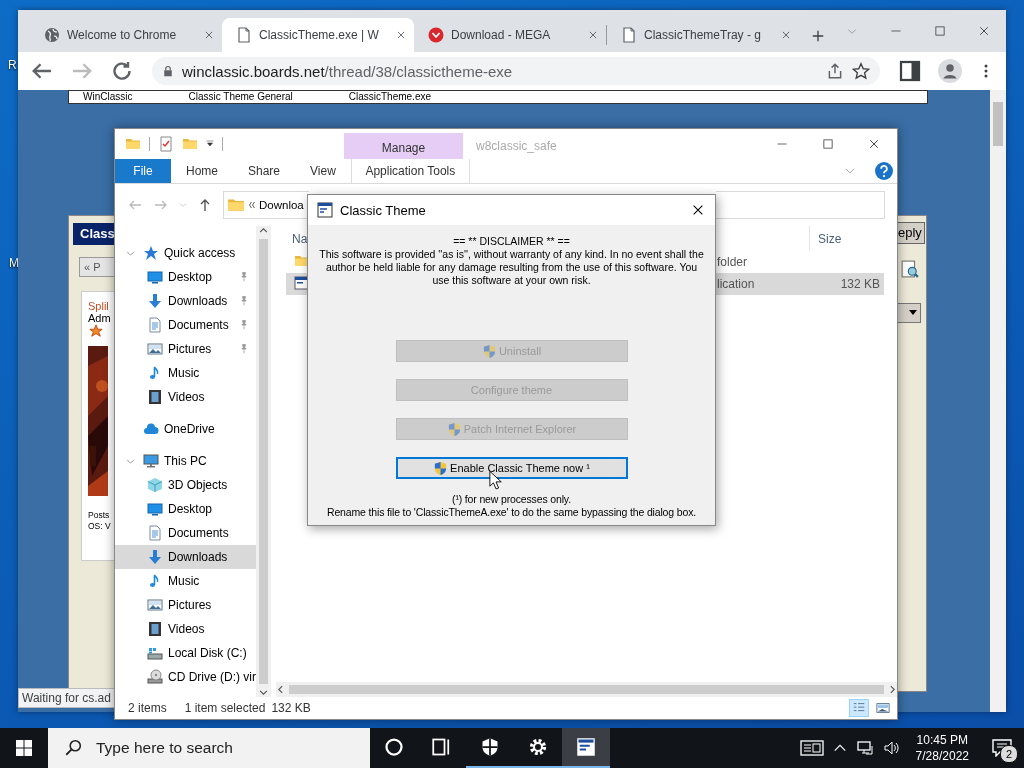  Describe the element at coordinates (733, 262) in the screenshot. I see `file-type-cell-text: folder` at that location.